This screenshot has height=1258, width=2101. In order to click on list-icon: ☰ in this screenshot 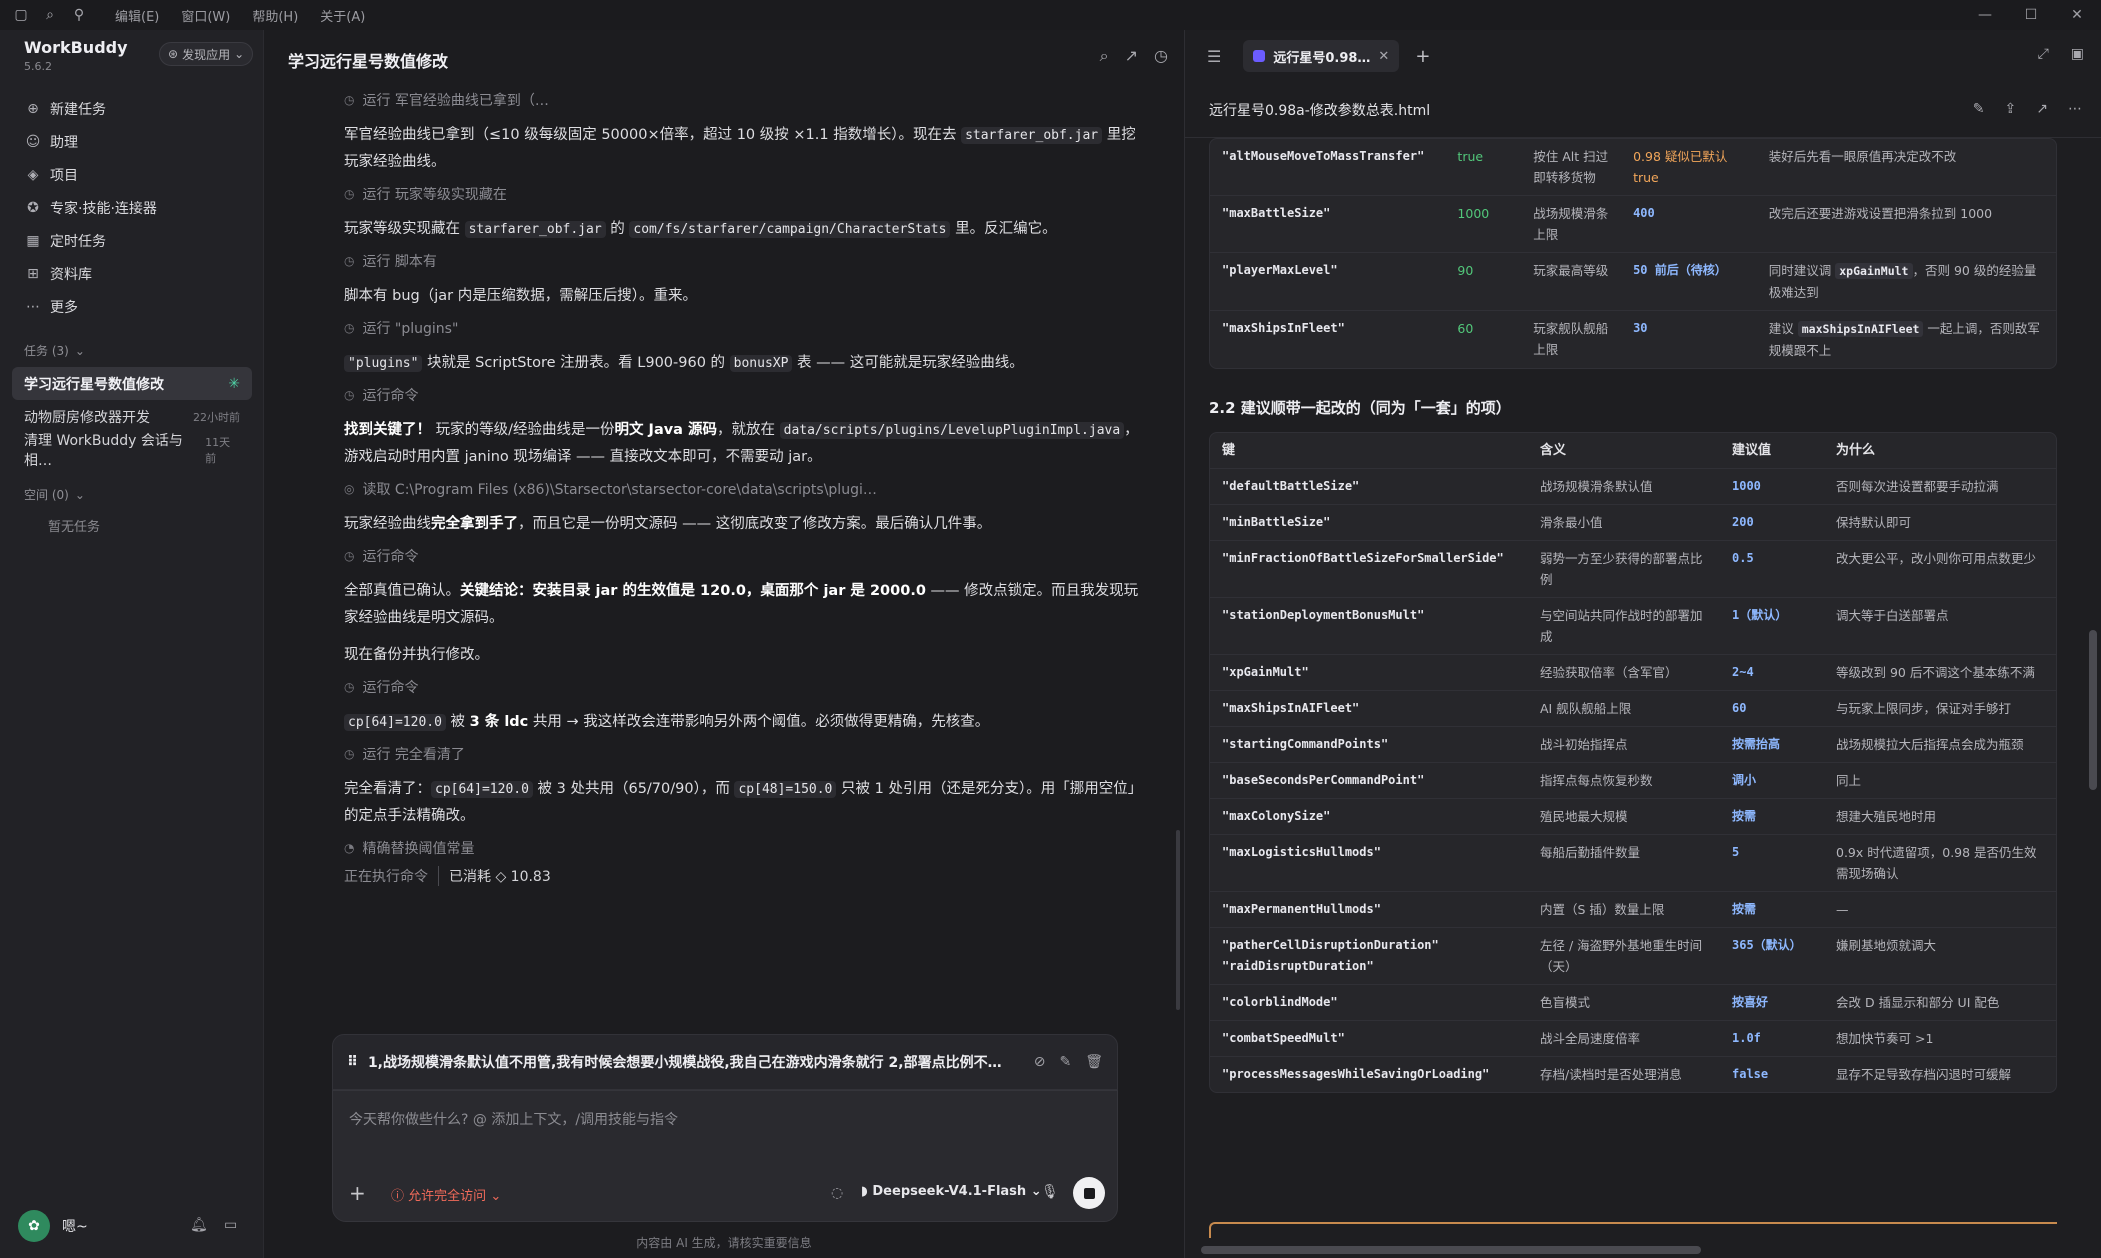, I will do `click(1214, 56)`.